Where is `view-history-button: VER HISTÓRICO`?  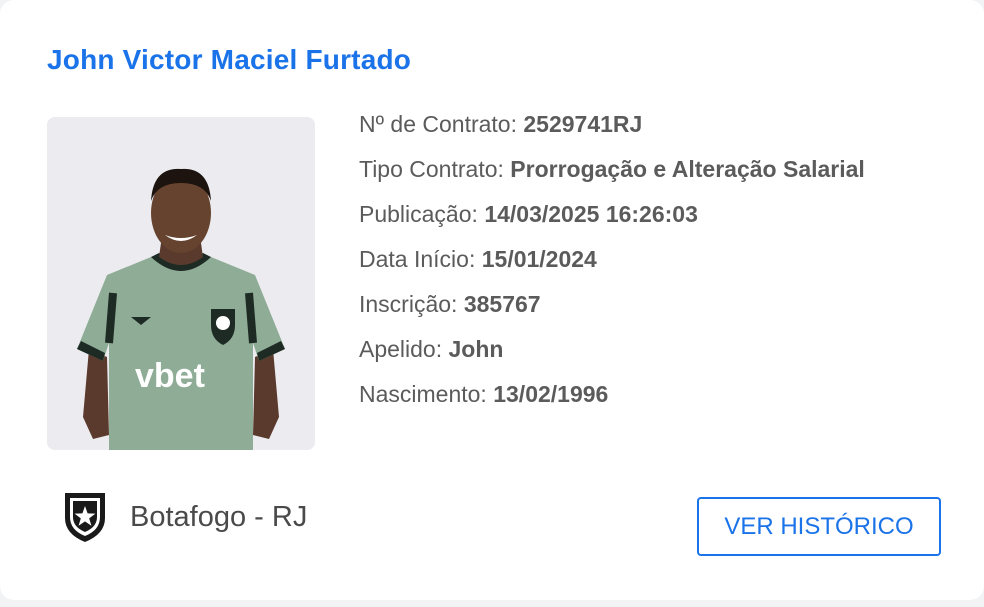 view-history-button: VER HISTÓRICO is located at coordinates (819, 526).